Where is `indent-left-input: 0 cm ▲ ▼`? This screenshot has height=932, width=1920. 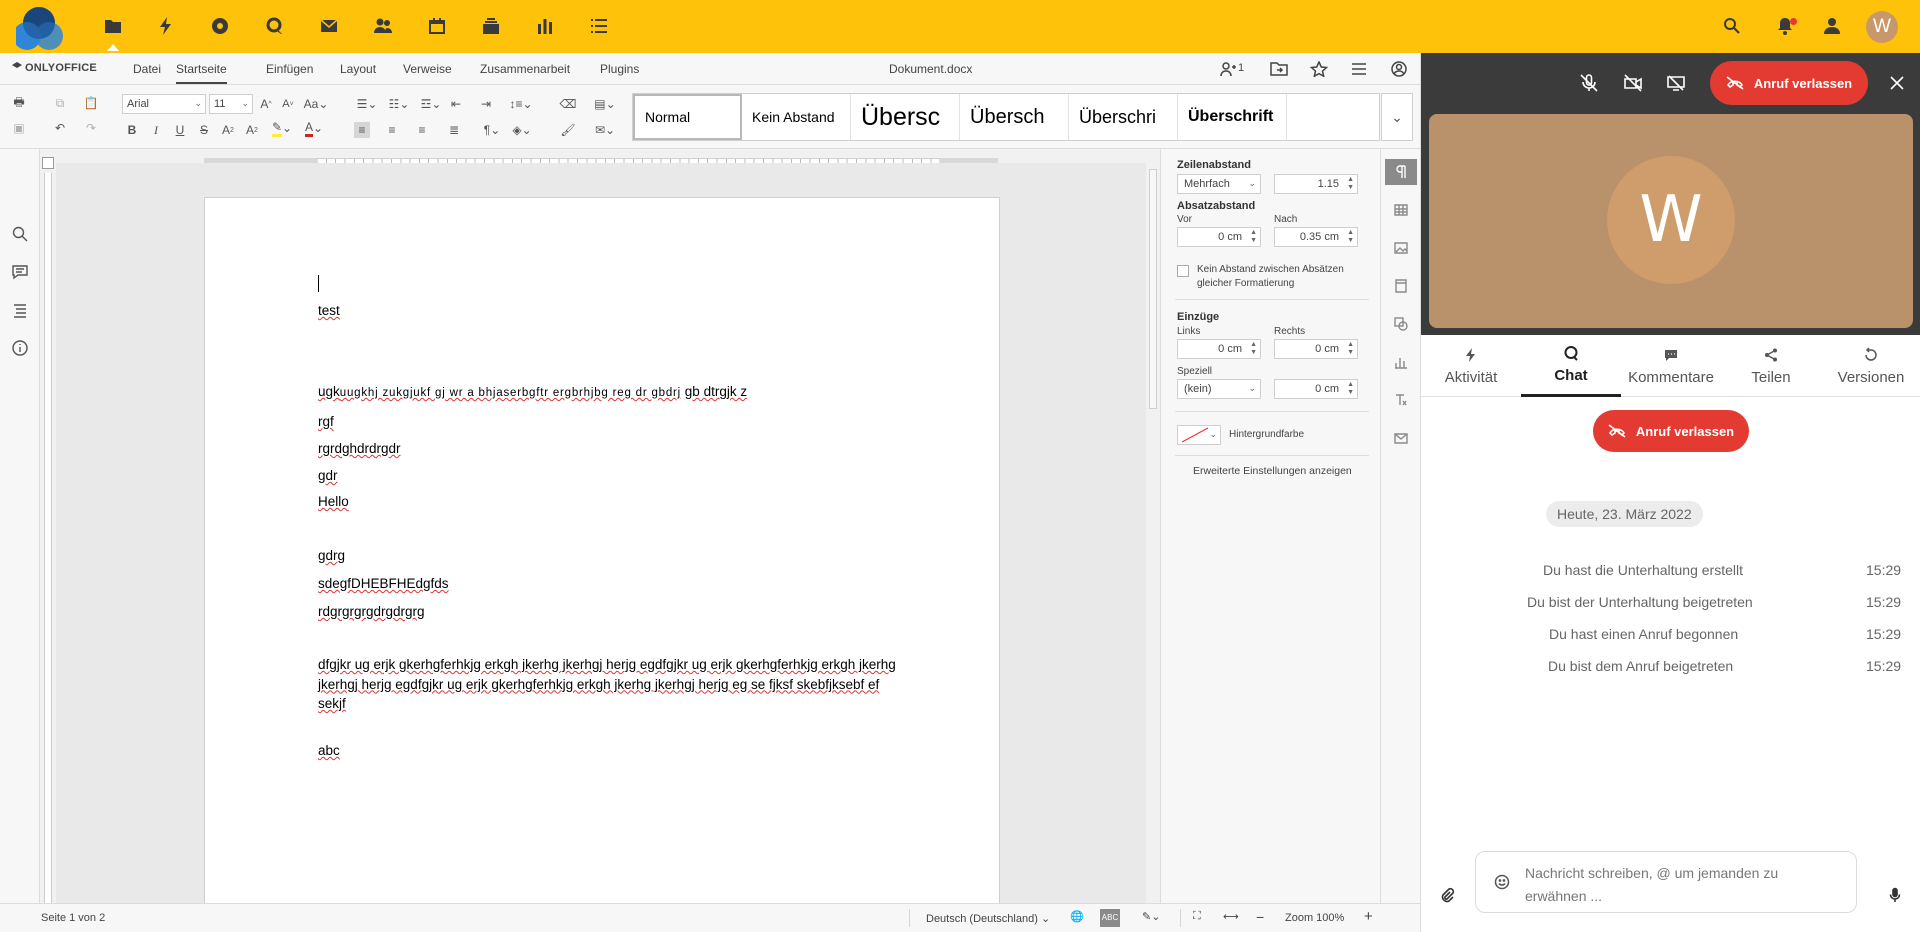
indent-left-input: 0 cm ▲ ▼ is located at coordinates (1219, 349).